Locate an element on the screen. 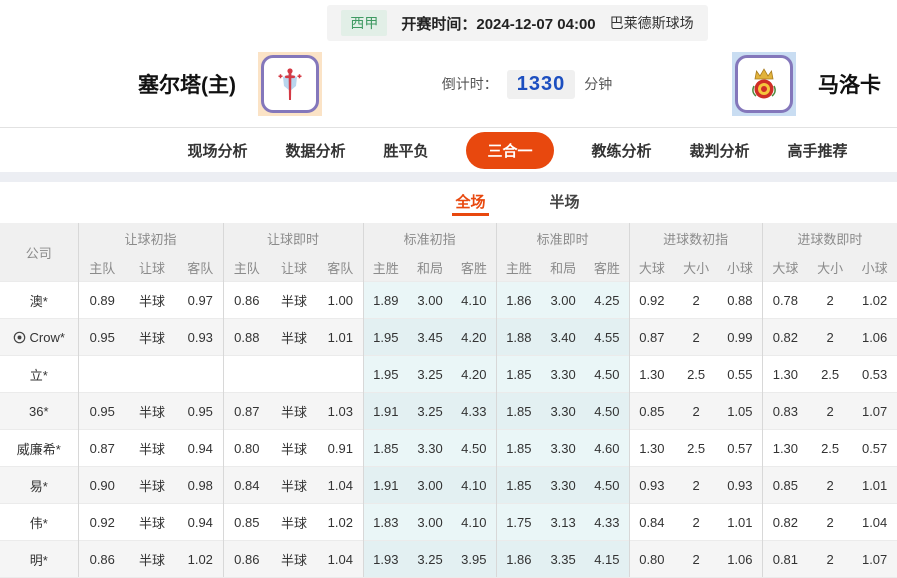  nav-tab-7: 高手推荐 is located at coordinates (818, 150).